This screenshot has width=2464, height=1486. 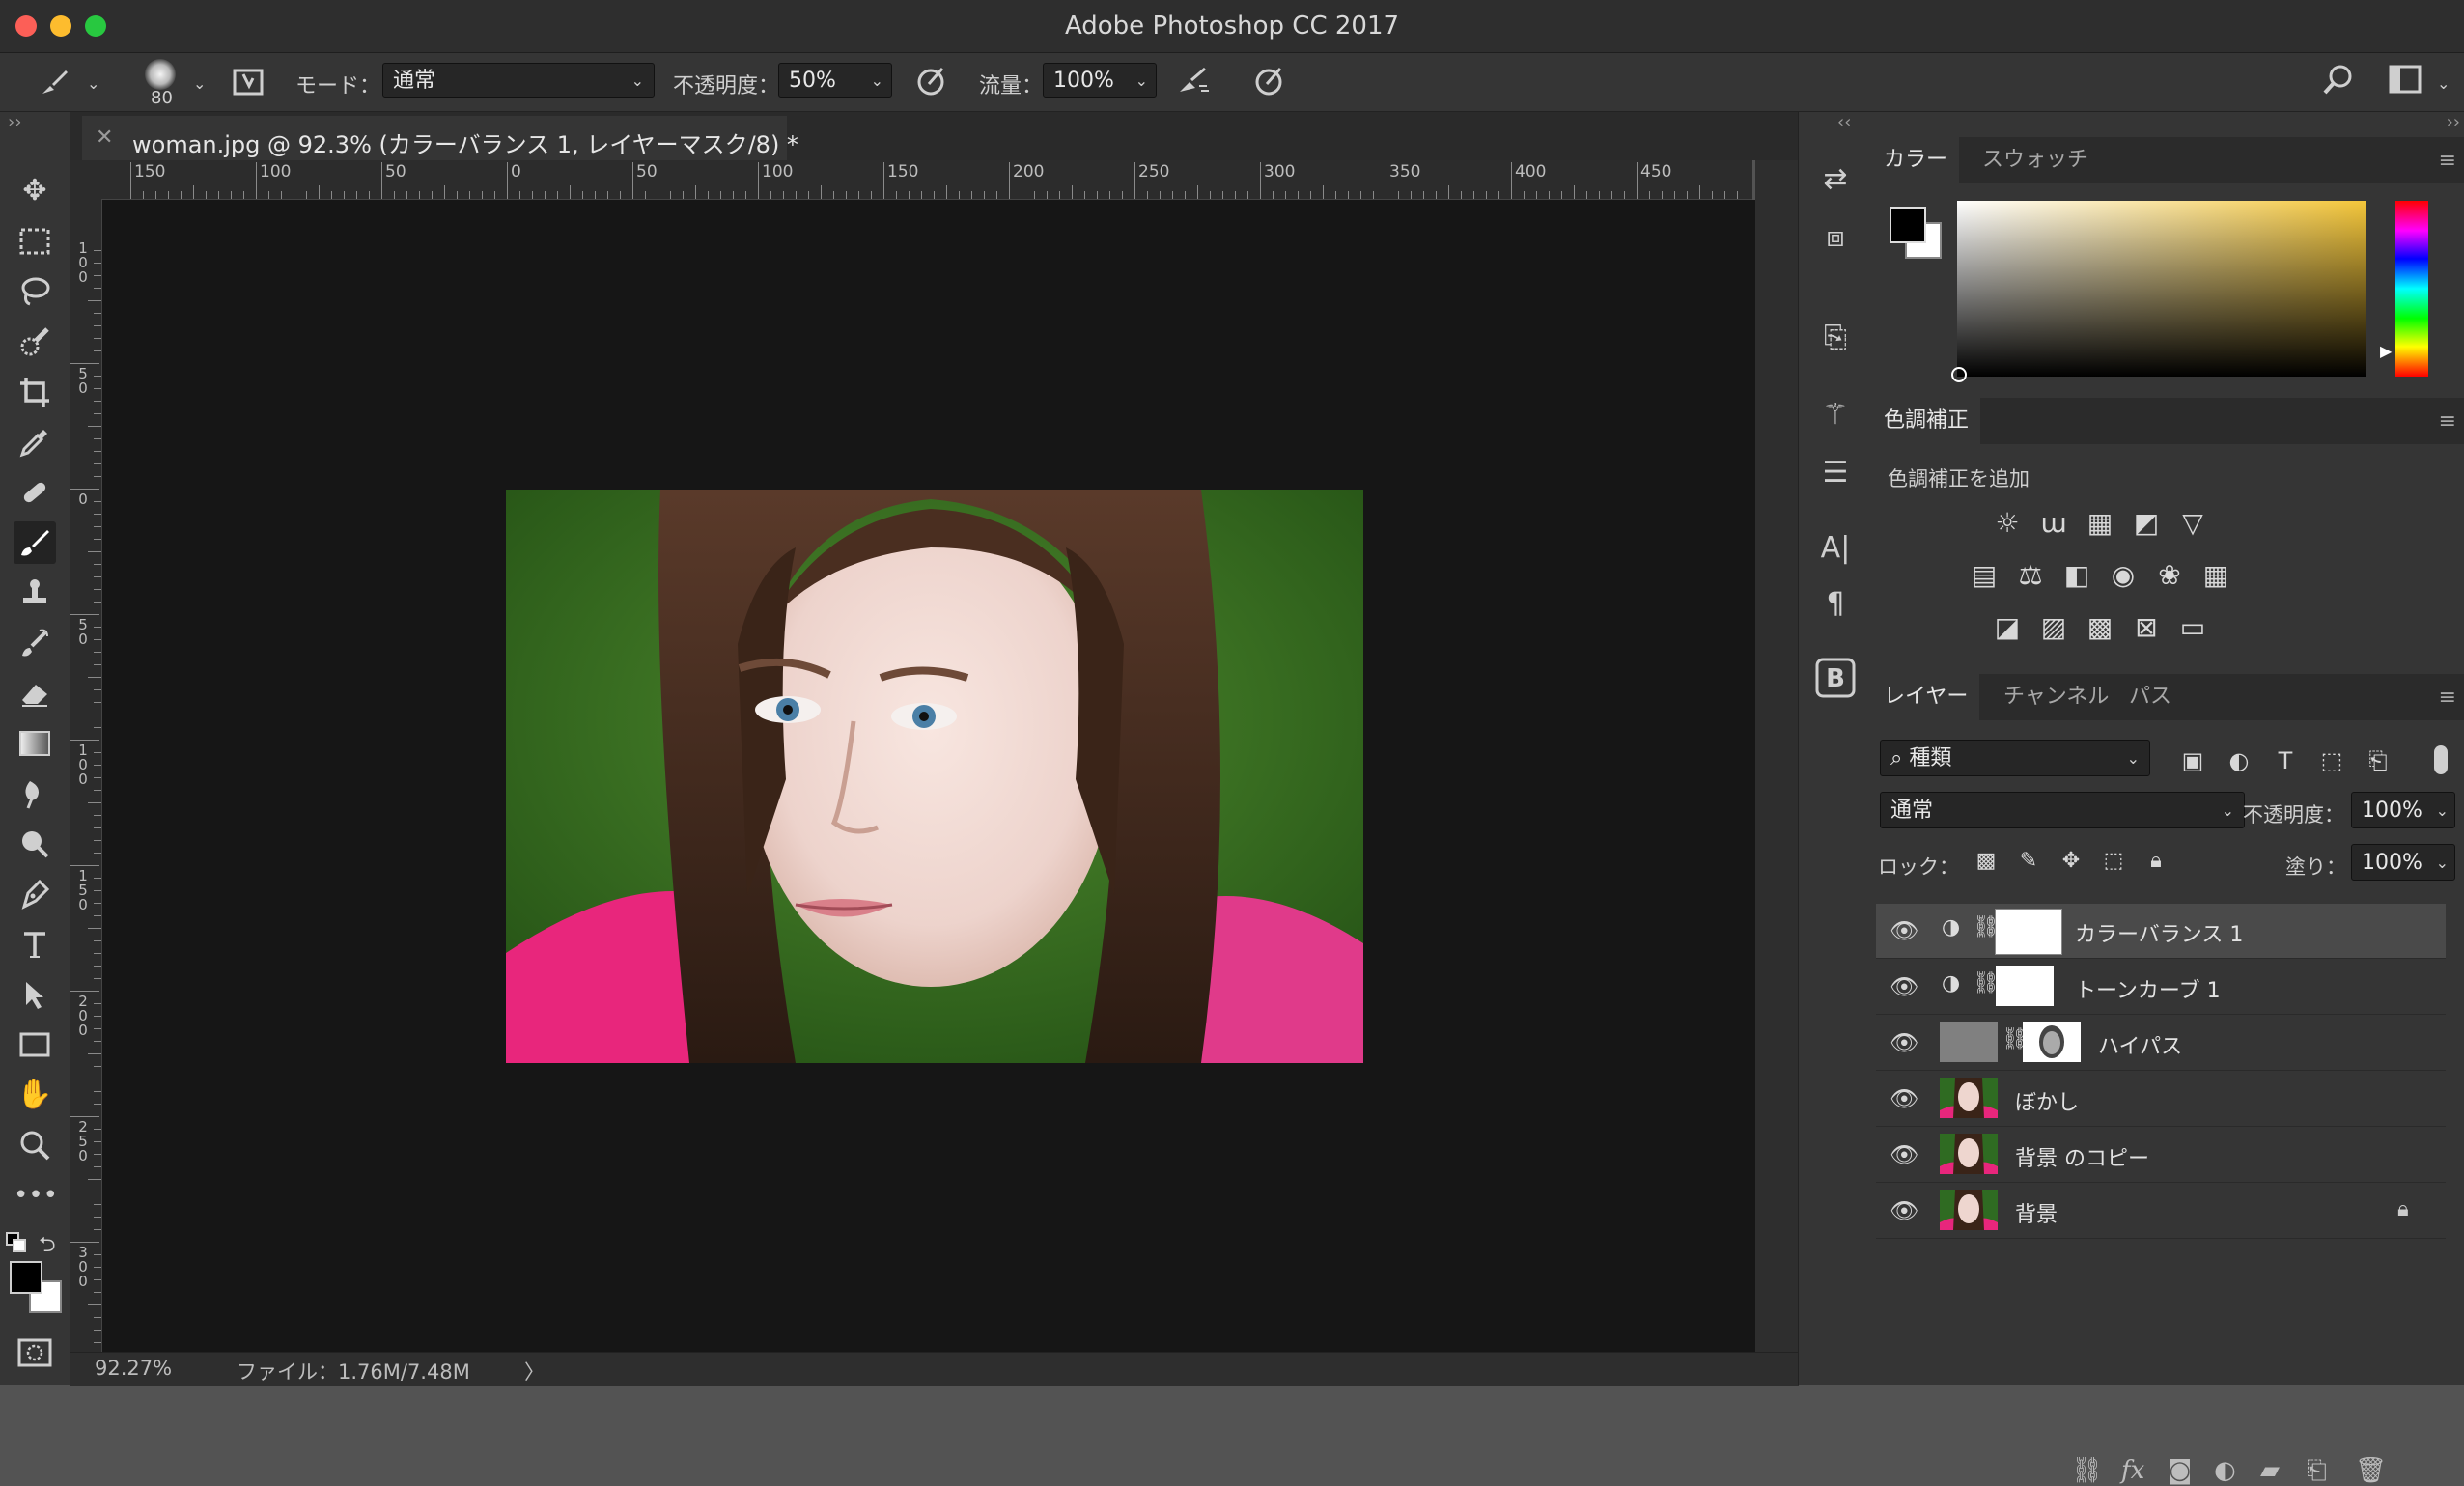 I want to click on path-selection-tool-icon, so click(x=35, y=994).